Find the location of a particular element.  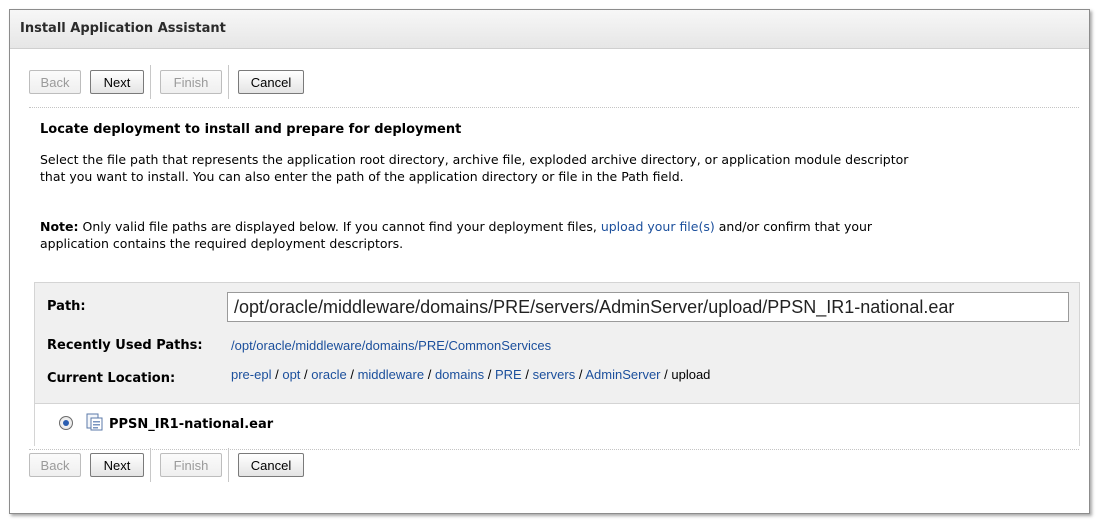

recent-paths-label: Recently Used Paths: is located at coordinates (125, 345).